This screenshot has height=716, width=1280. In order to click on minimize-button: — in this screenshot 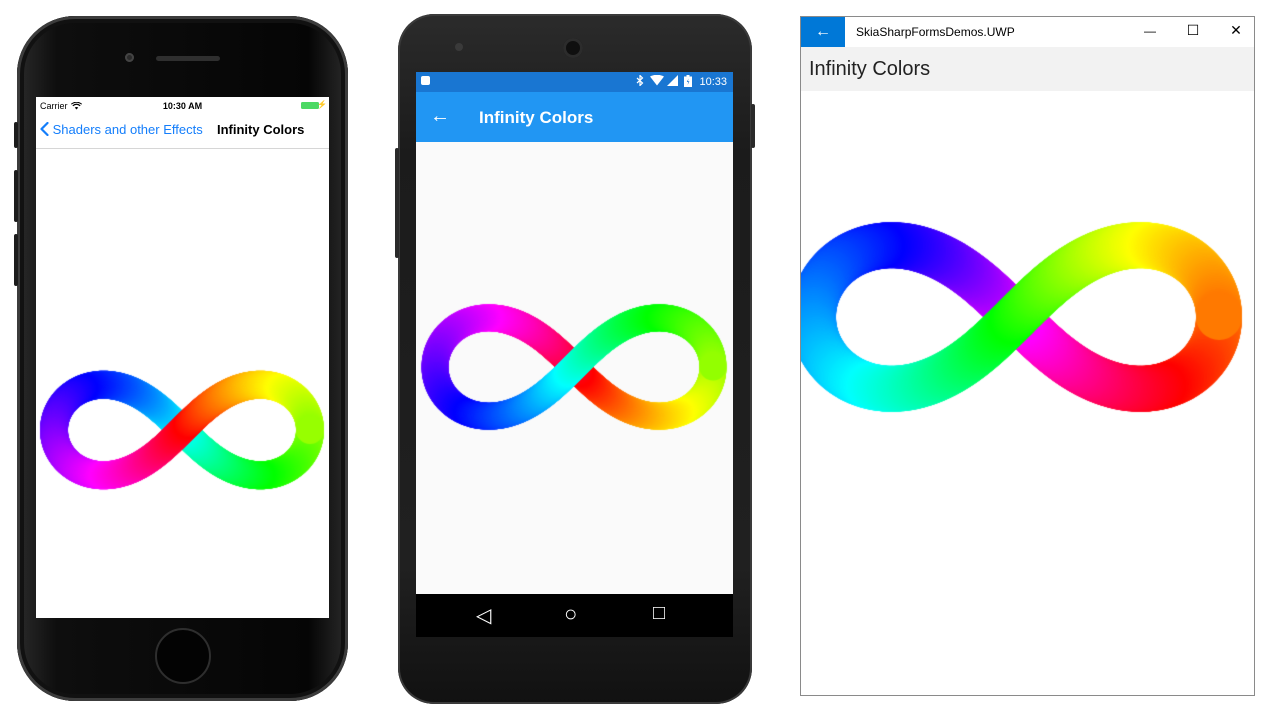, I will do `click(1150, 31)`.